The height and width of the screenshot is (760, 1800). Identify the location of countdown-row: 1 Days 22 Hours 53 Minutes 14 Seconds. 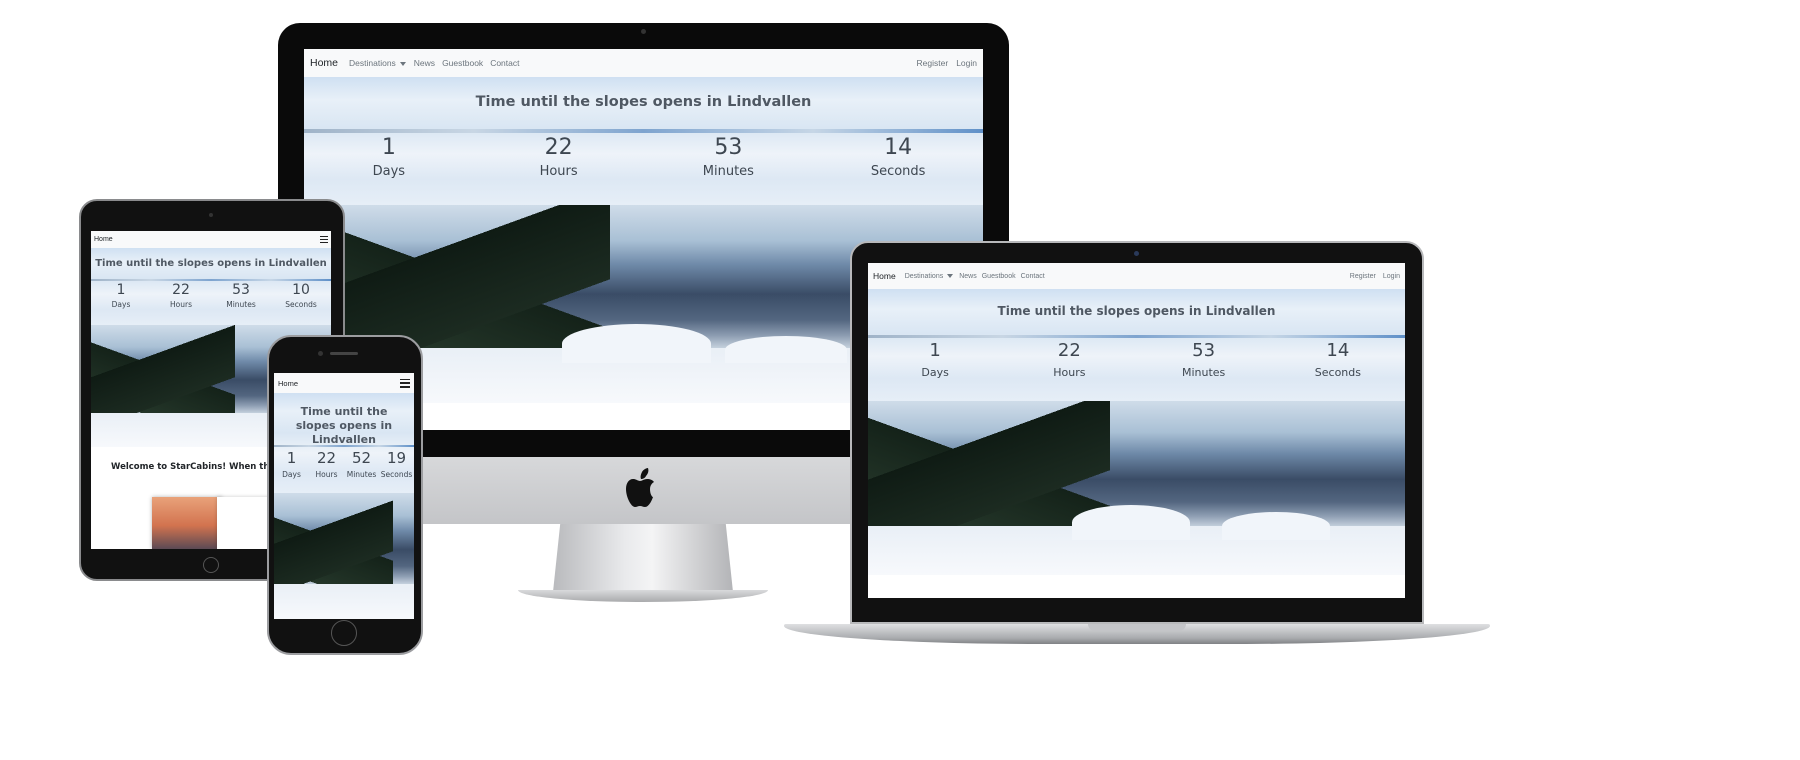
(643, 157).